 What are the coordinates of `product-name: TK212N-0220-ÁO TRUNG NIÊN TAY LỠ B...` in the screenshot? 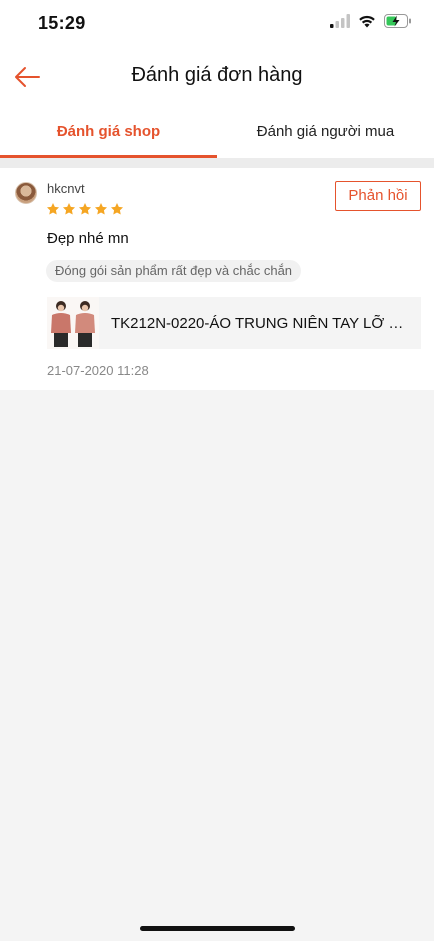 It's located at (259, 323).